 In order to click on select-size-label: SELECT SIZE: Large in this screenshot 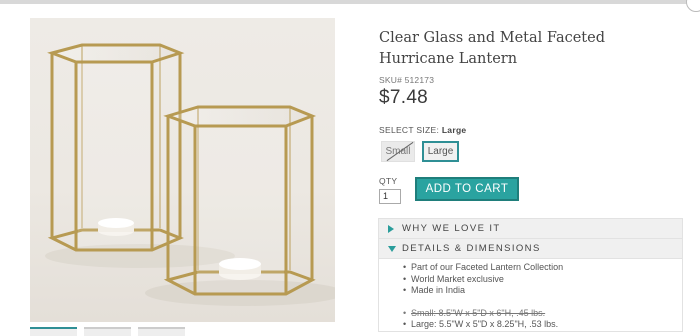, I will do `click(422, 130)`.